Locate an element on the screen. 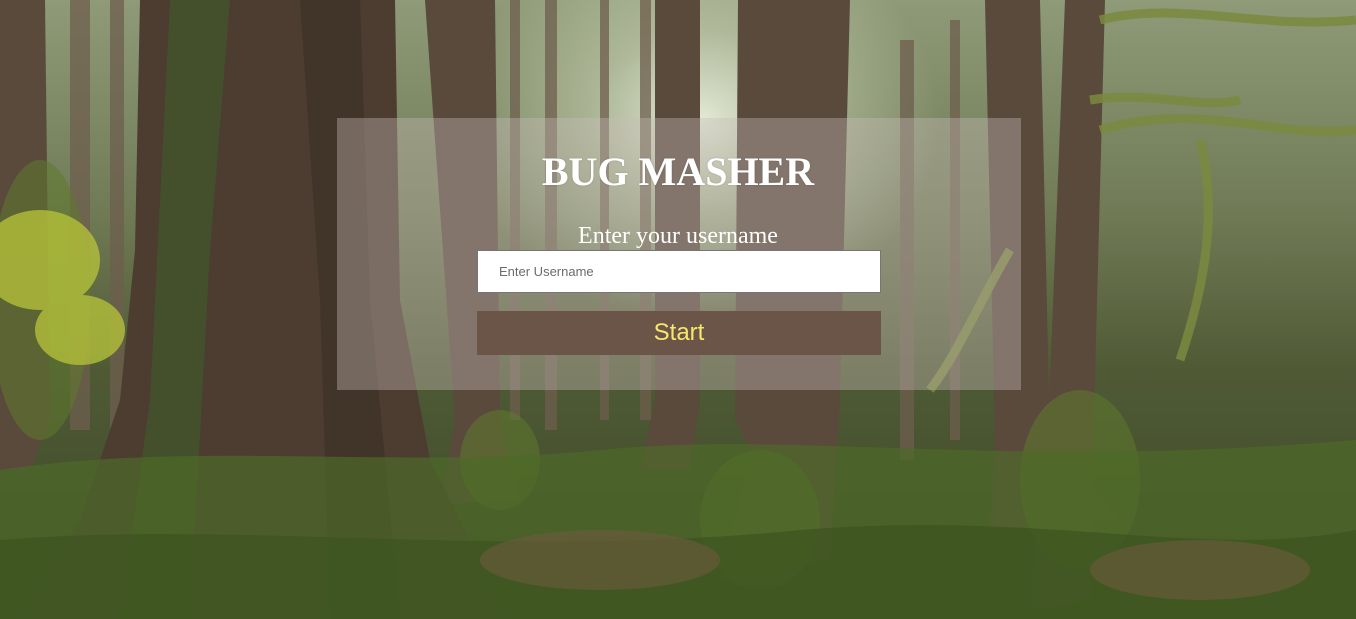 The height and width of the screenshot is (619, 1356). username-prompt-label: Enter your username is located at coordinates (678, 236).